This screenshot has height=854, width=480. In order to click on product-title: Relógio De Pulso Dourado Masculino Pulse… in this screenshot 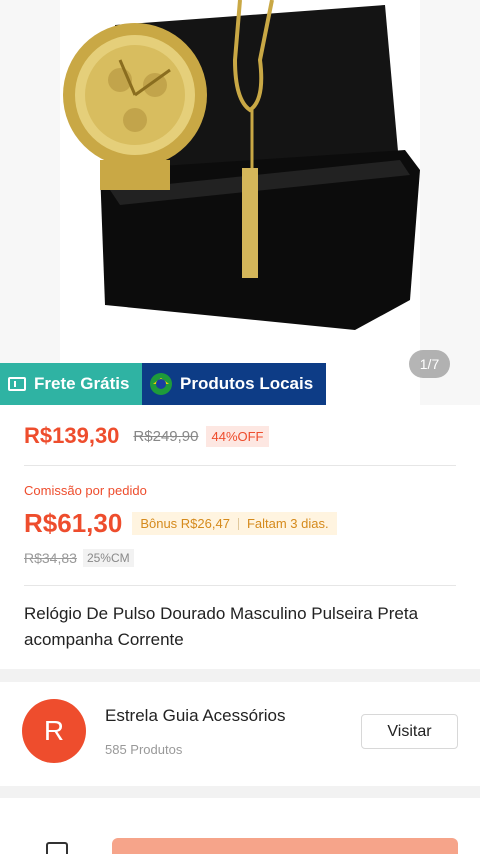, I will do `click(221, 626)`.